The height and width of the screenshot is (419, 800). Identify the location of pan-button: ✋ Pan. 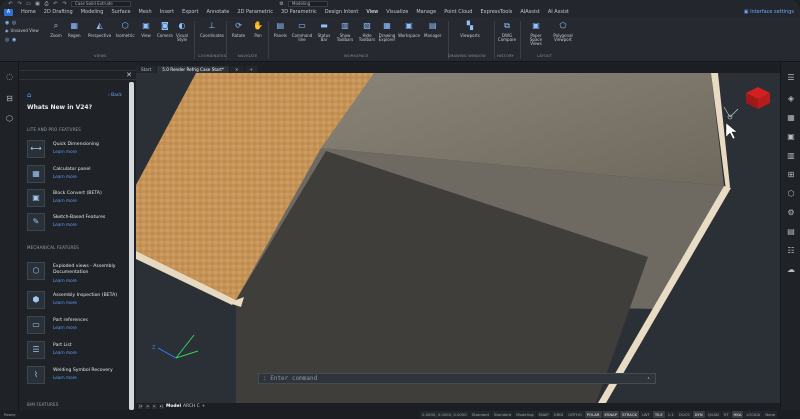
(258, 29).